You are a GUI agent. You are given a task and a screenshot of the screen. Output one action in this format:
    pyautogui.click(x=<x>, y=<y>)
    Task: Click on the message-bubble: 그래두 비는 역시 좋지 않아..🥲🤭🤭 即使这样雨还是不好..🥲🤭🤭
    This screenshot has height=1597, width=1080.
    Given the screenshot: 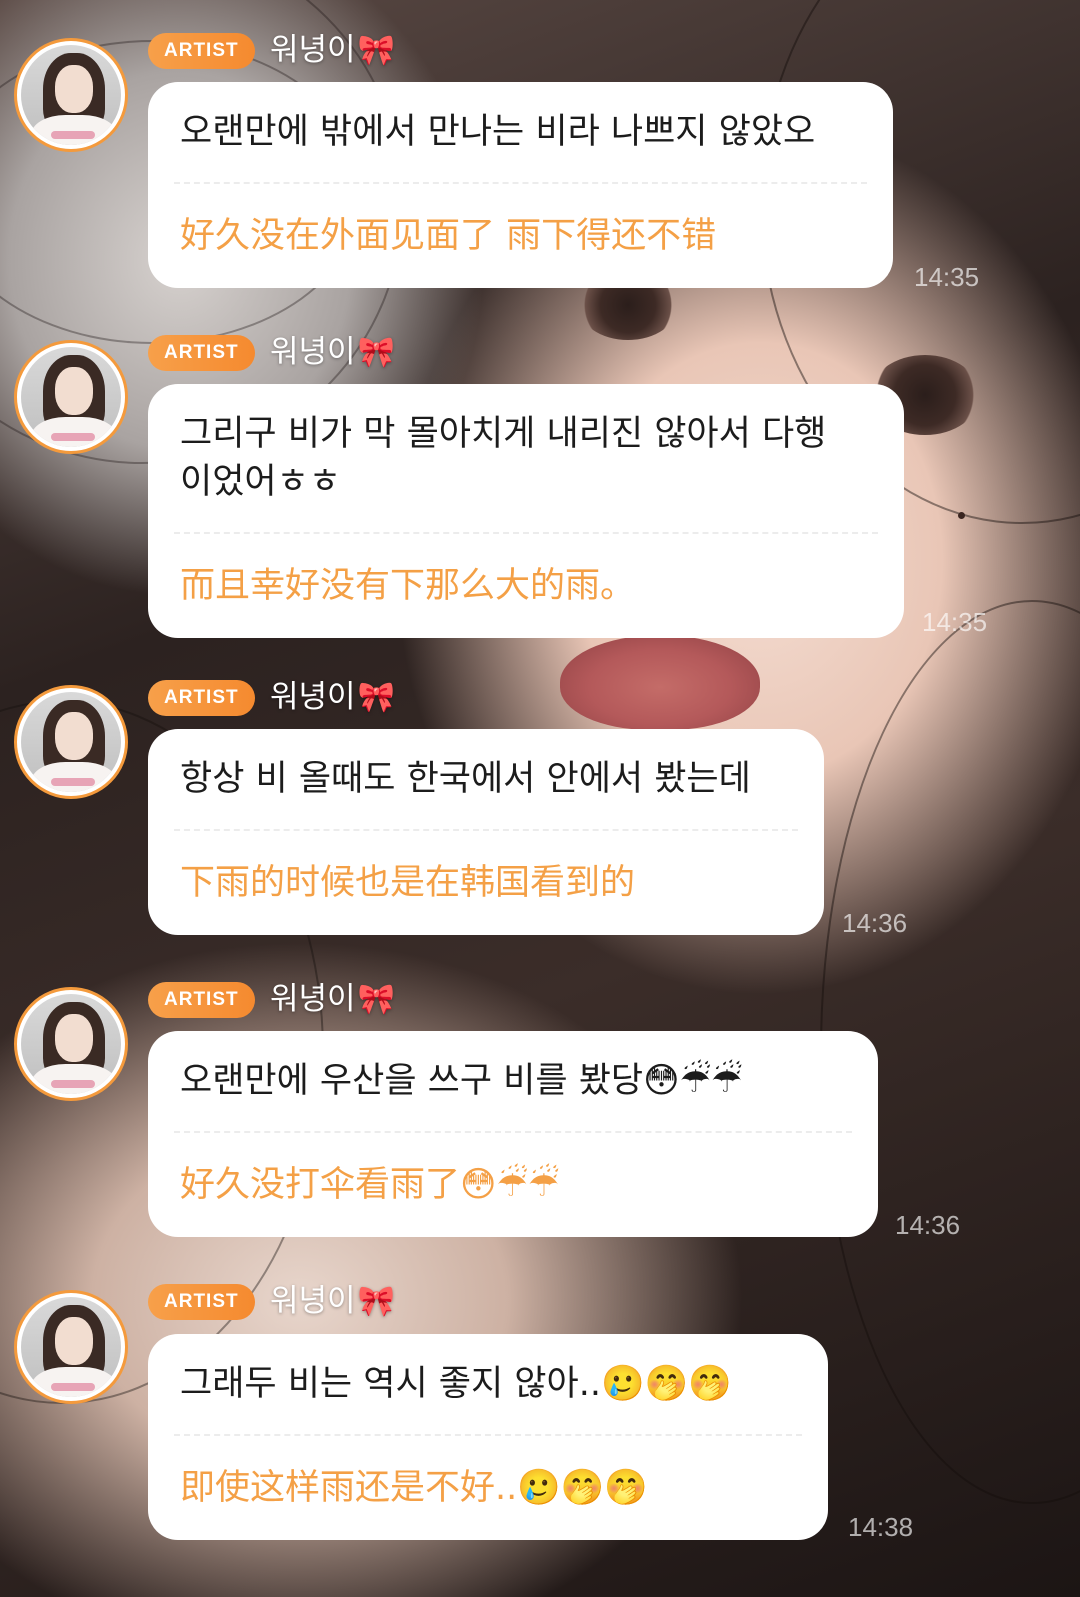 What is the action you would take?
    pyautogui.click(x=488, y=1437)
    